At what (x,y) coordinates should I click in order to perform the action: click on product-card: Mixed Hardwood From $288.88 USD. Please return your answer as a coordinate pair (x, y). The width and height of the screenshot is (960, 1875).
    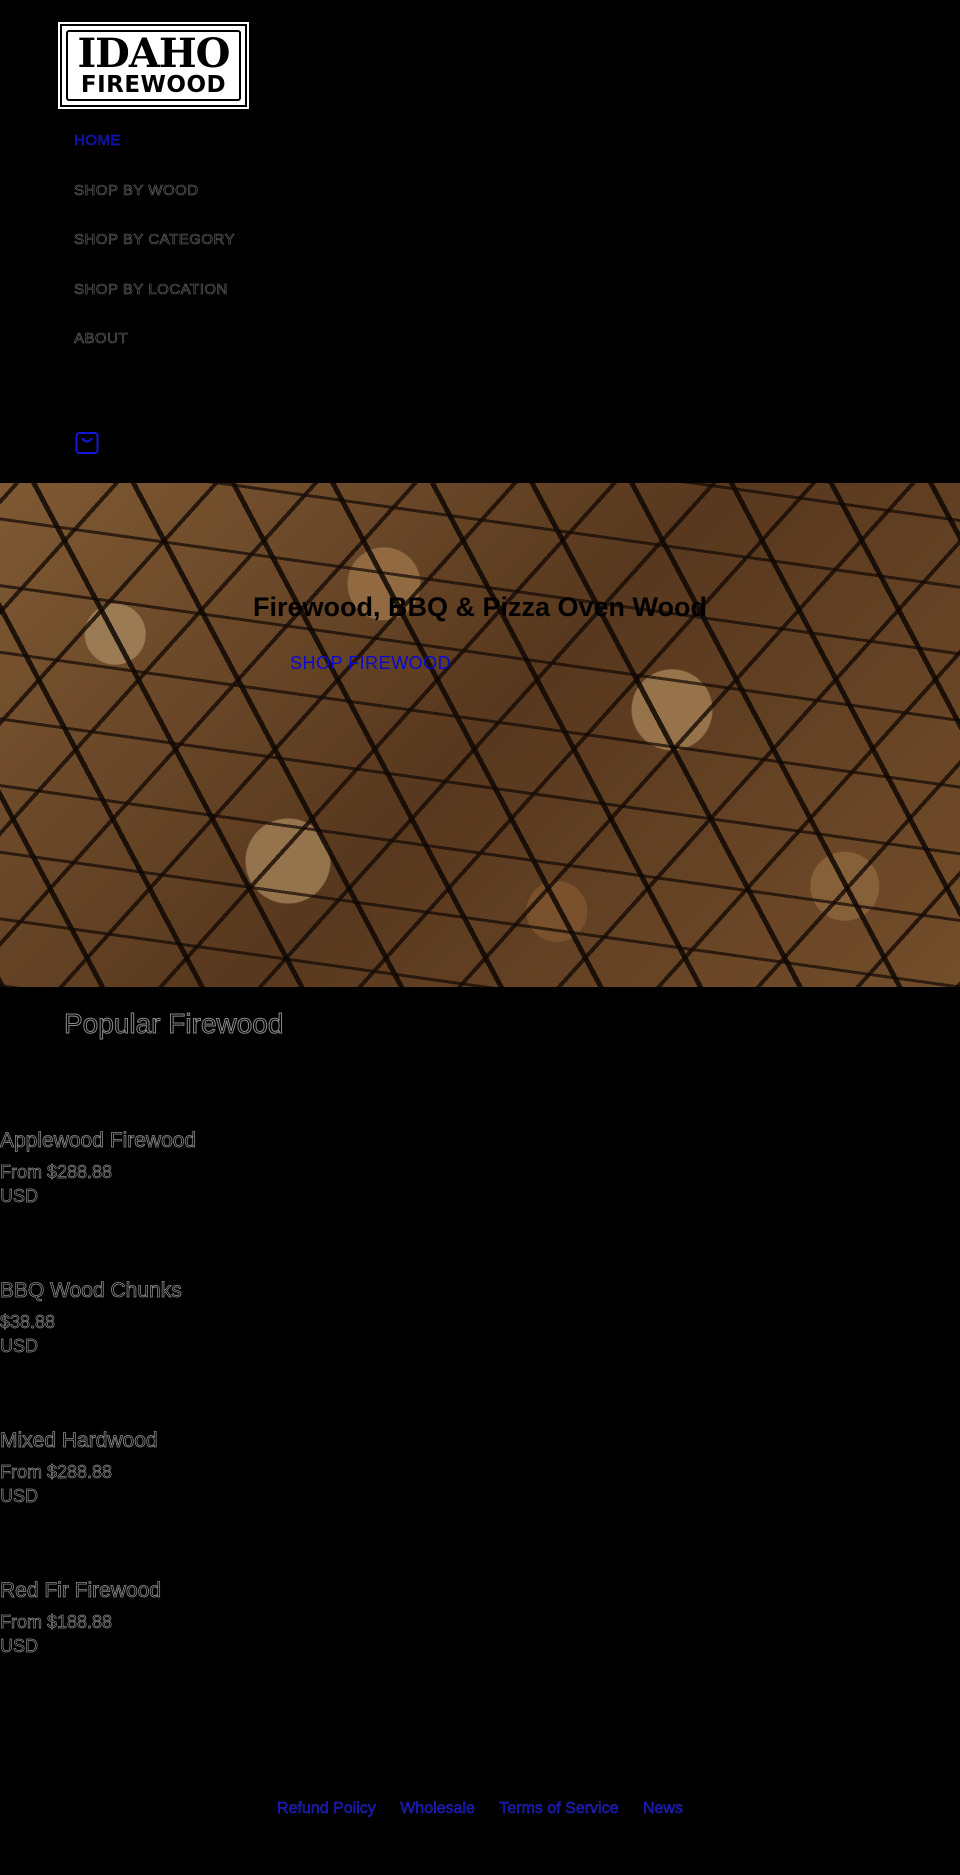
    Looking at the image, I should click on (200, 1468).